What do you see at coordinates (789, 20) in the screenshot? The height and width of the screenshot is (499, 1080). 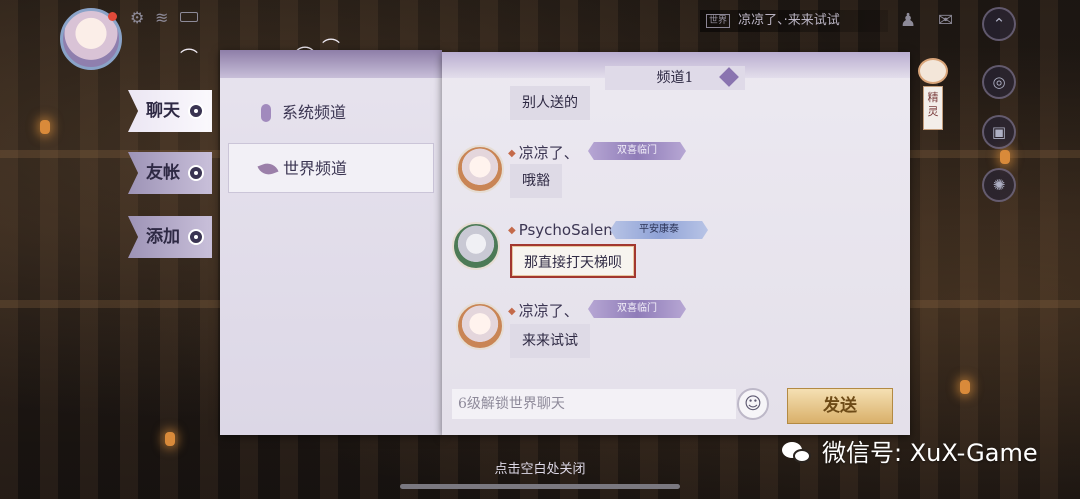 I see `ticker-text: 凉凉了、·来来试试` at bounding box center [789, 20].